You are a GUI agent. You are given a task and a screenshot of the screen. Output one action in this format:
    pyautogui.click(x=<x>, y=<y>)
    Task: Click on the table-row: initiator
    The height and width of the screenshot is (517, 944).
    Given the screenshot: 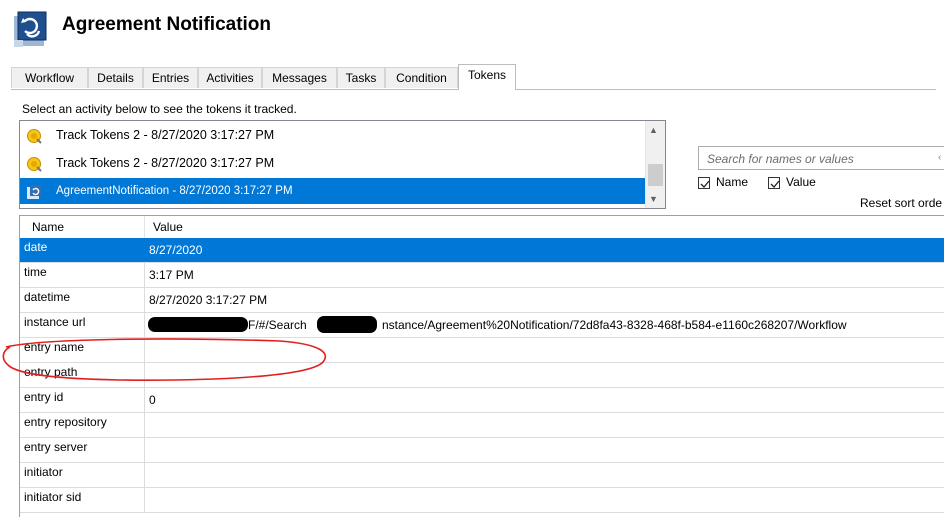 What is the action you would take?
    pyautogui.click(x=482, y=475)
    